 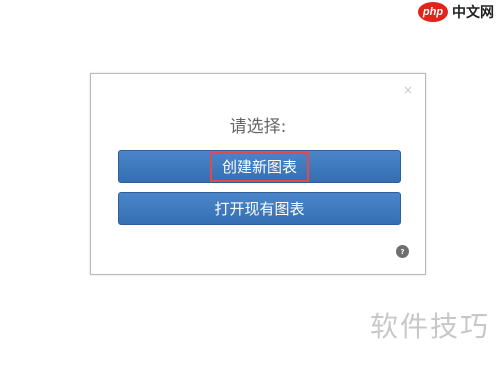 I want to click on watermark: 软件技巧, so click(x=429, y=326).